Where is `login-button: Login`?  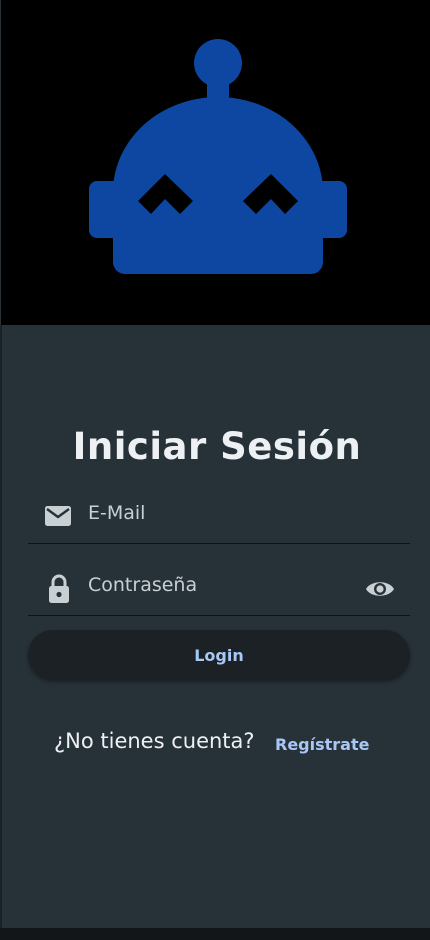 login-button: Login is located at coordinates (219, 655).